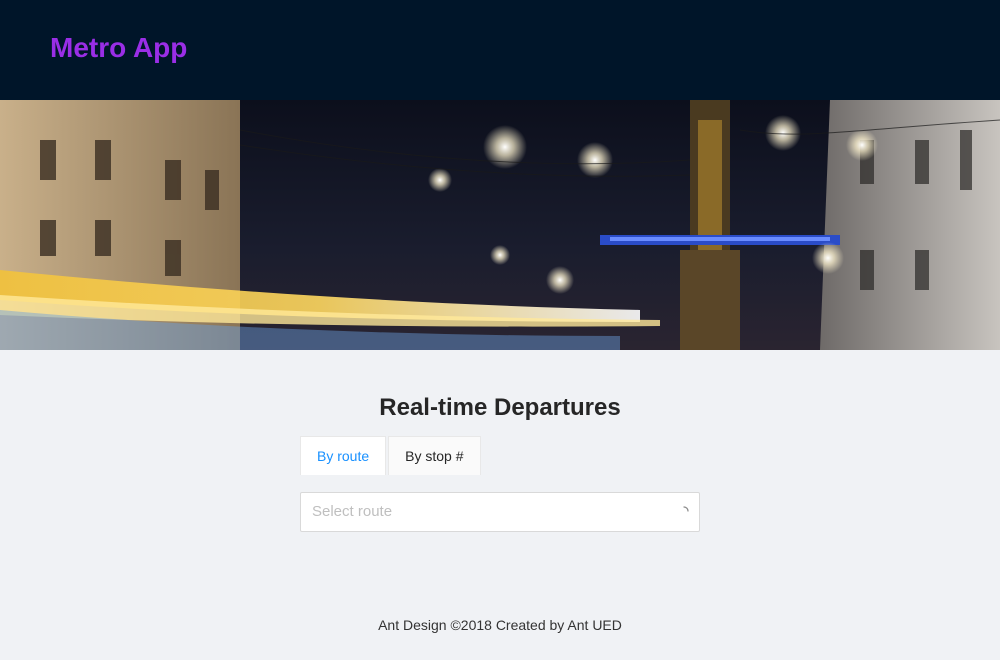 Image resolution: width=1000 pixels, height=660 pixels. Describe the element at coordinates (343, 455) in the screenshot. I see `tab-by-route: By route` at that location.